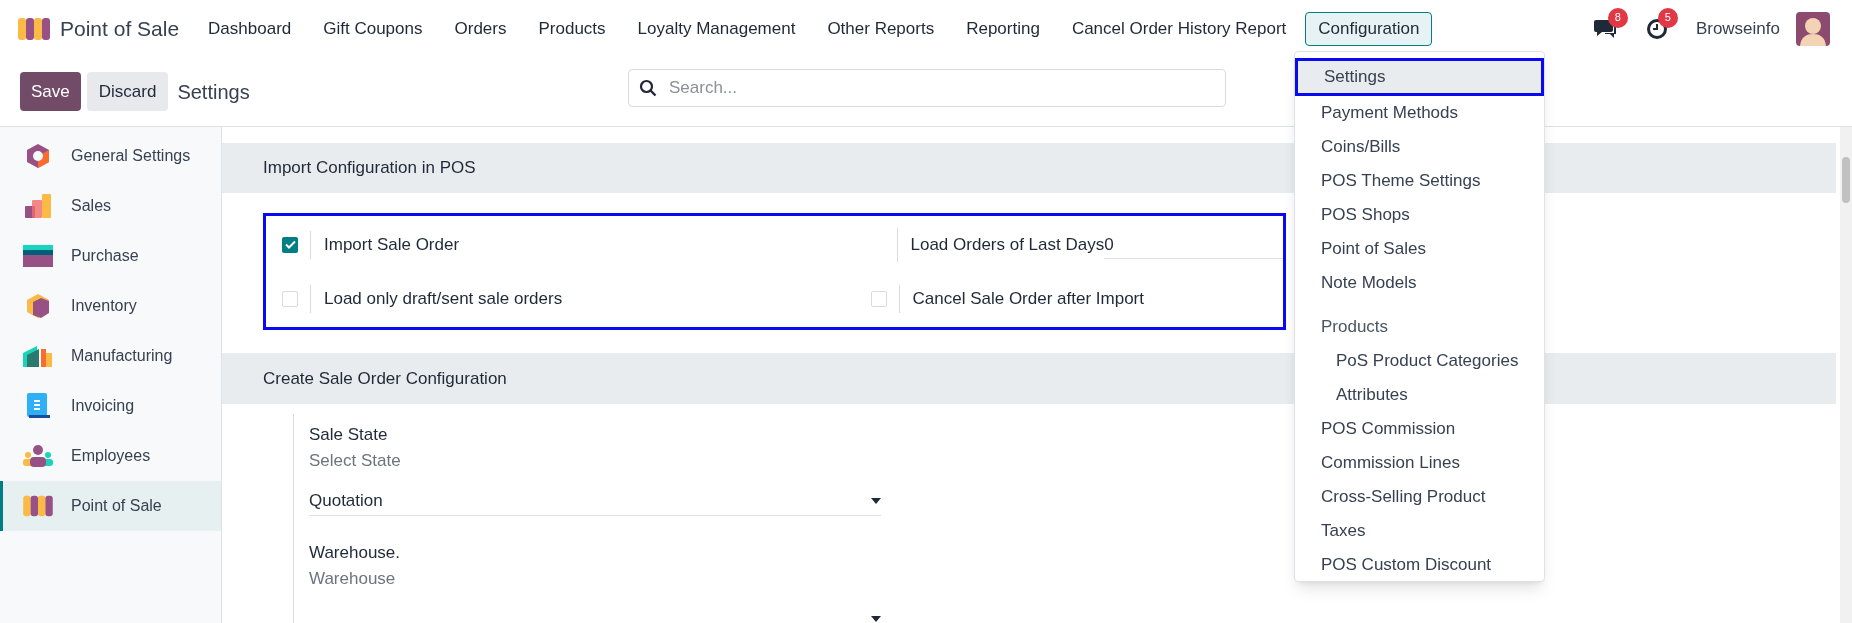 The image size is (1852, 623). I want to click on page-title: Settings, so click(213, 92).